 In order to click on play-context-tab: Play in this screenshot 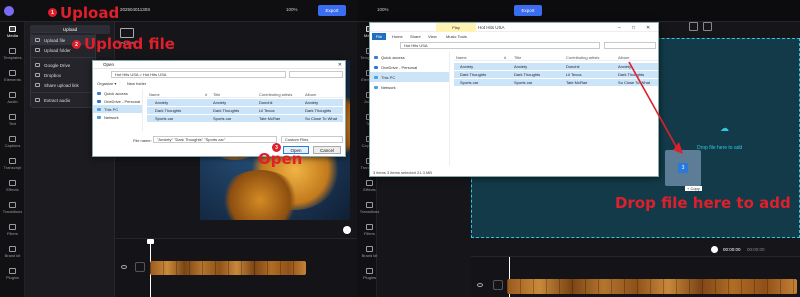, I will do `click(456, 27)`.